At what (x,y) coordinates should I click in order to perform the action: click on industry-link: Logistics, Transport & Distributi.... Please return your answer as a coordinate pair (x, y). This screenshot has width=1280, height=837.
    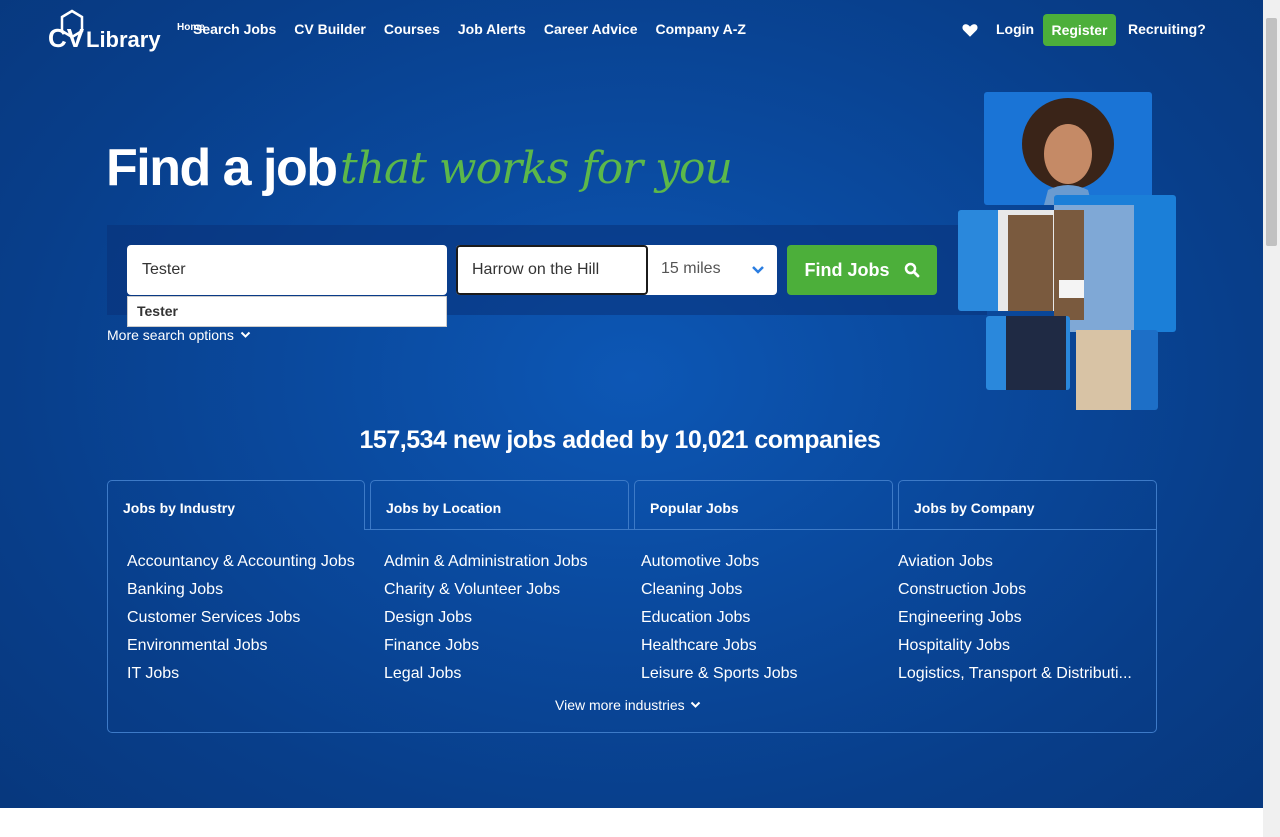
    Looking at the image, I should click on (1015, 674).